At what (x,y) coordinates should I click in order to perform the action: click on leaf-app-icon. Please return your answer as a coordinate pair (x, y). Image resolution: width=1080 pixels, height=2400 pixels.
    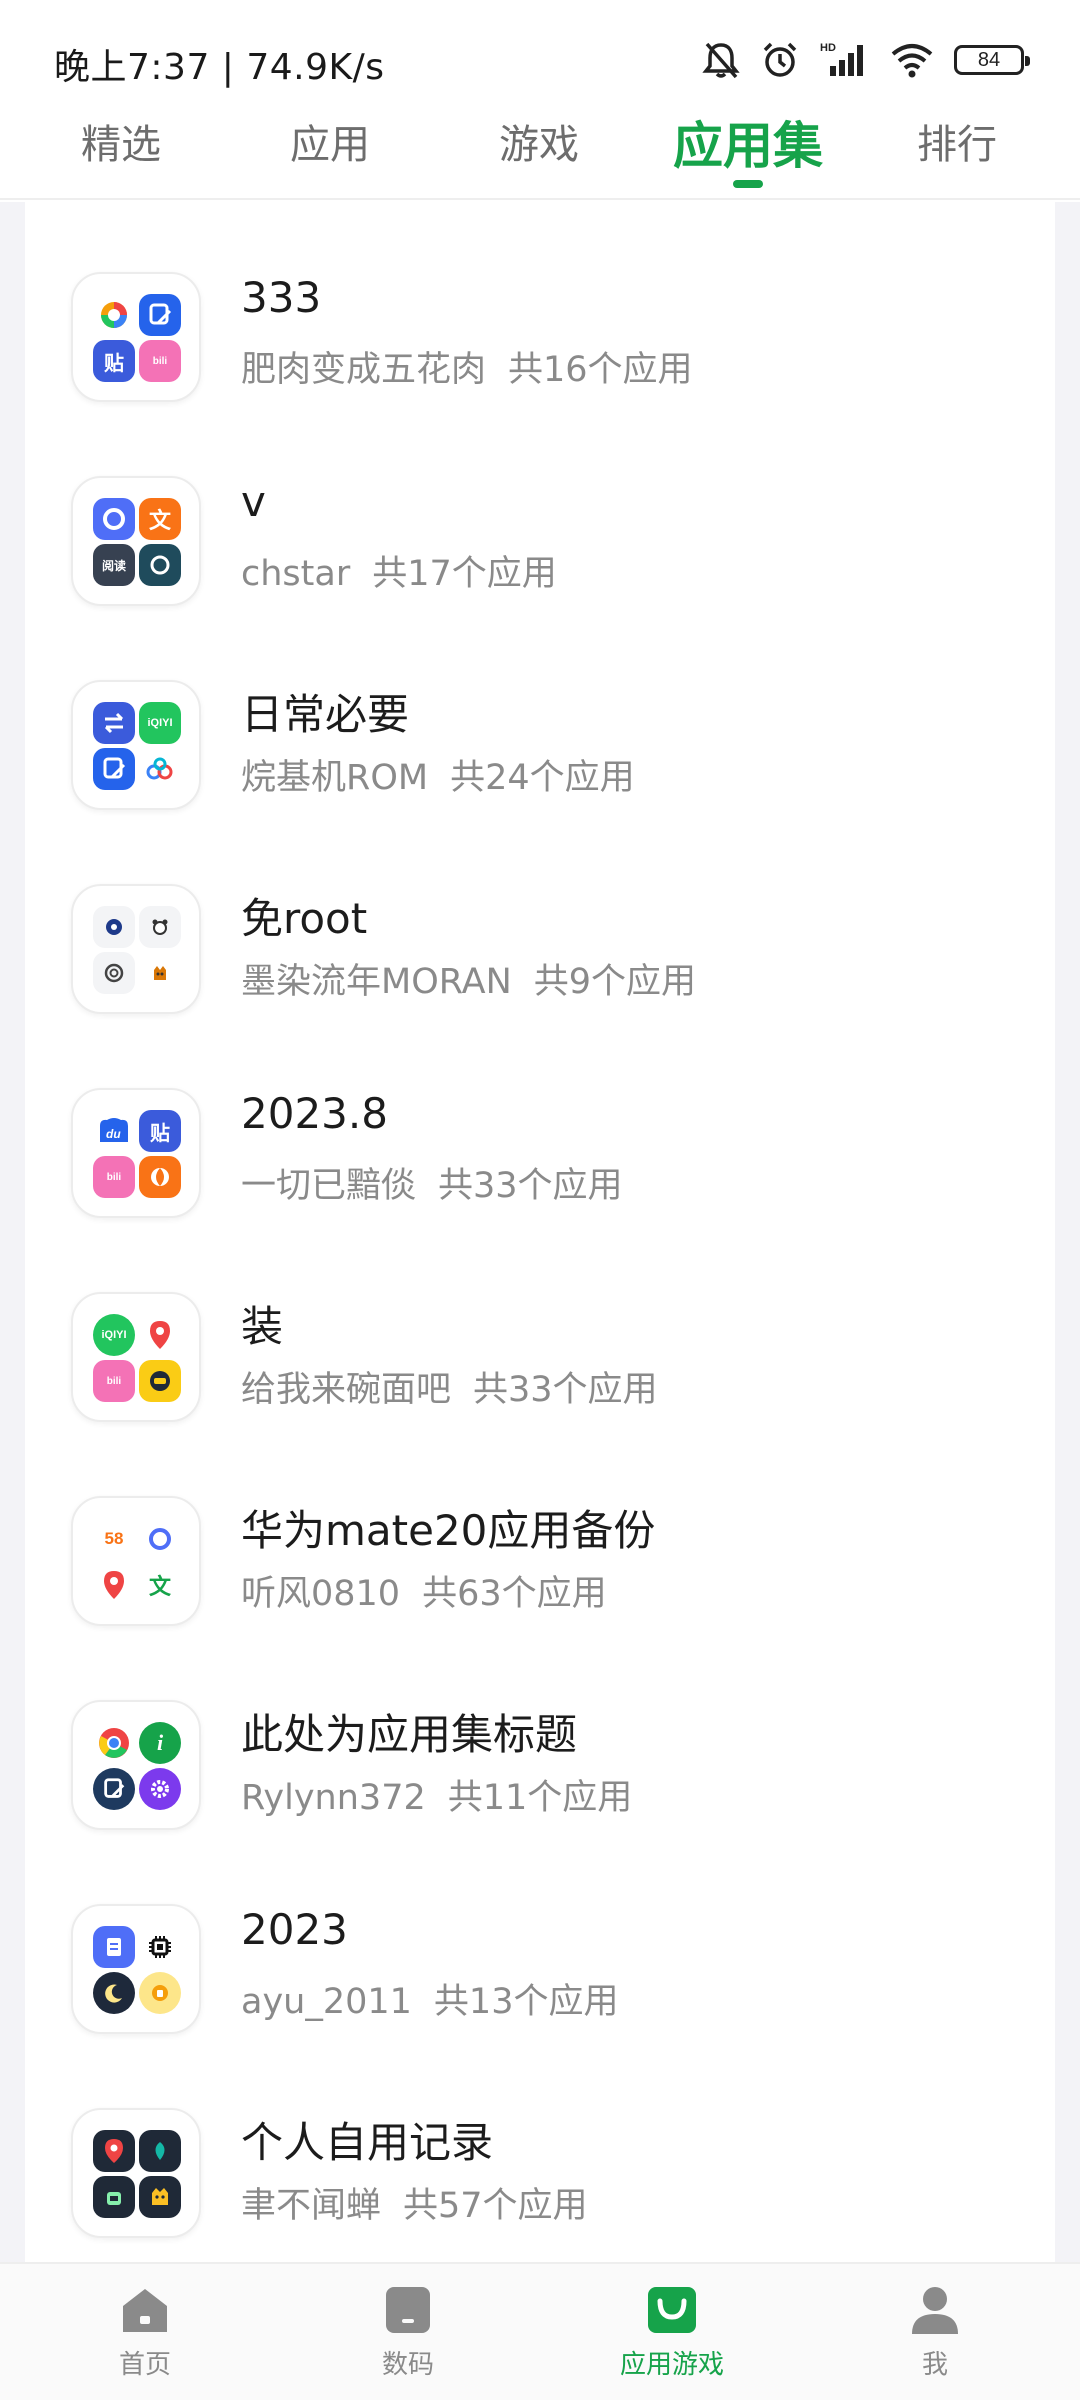
    Looking at the image, I should click on (160, 2151).